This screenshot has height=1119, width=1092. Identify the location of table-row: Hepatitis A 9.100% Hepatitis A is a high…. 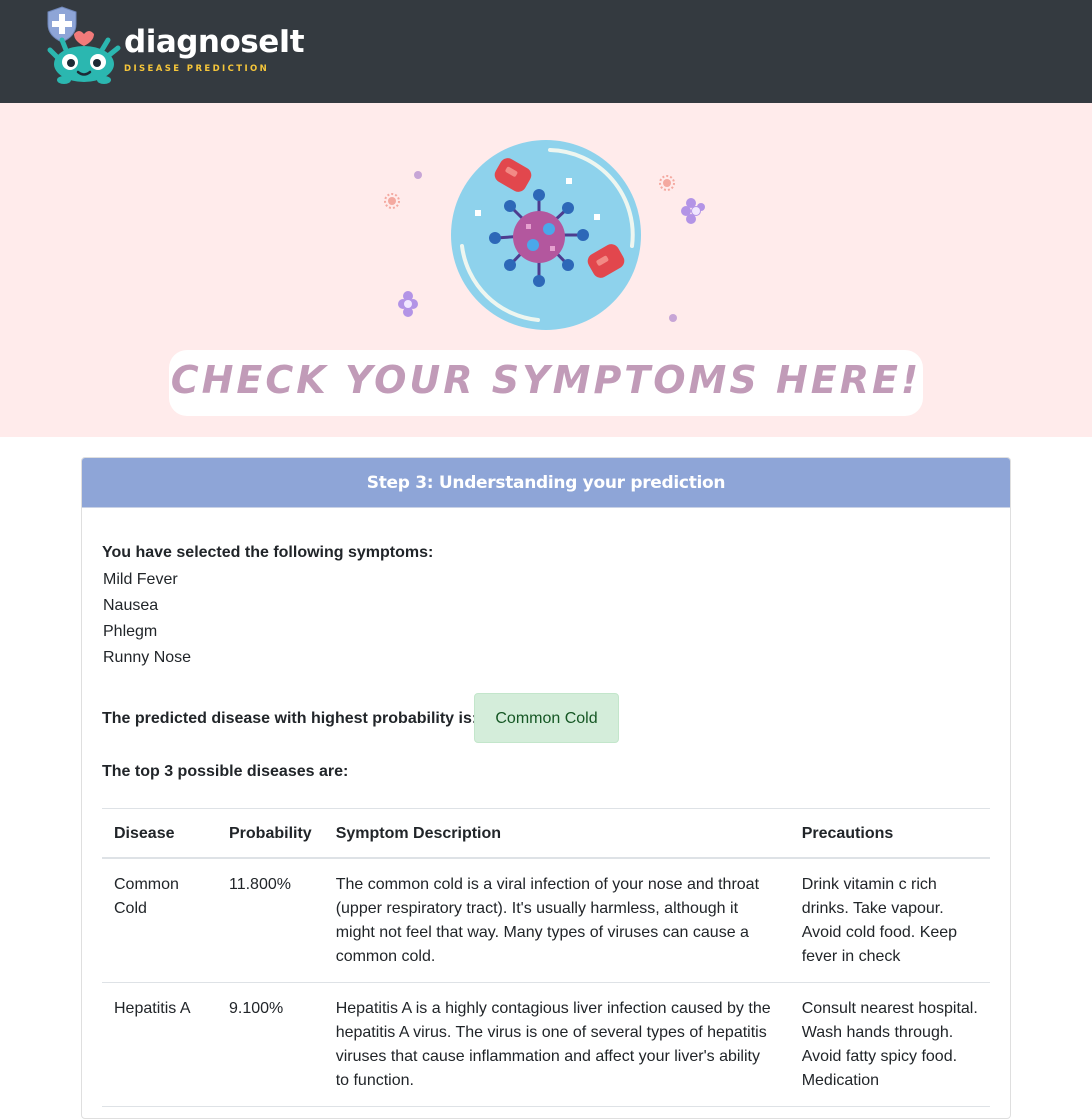
(546, 1044).